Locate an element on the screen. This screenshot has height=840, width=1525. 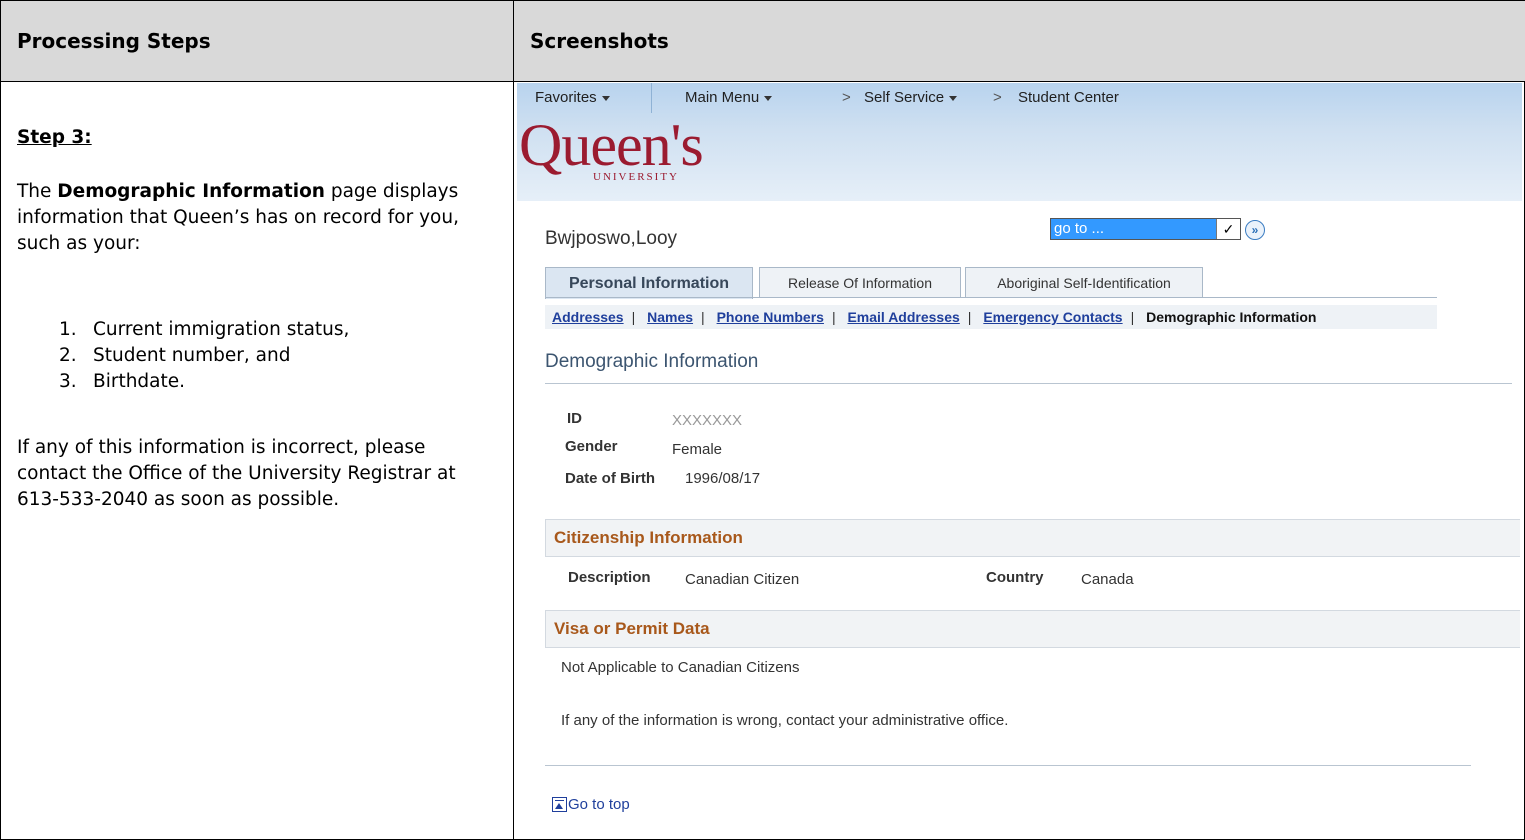
visa-note: Not Applicable to Canadian Citizens is located at coordinates (680, 667).